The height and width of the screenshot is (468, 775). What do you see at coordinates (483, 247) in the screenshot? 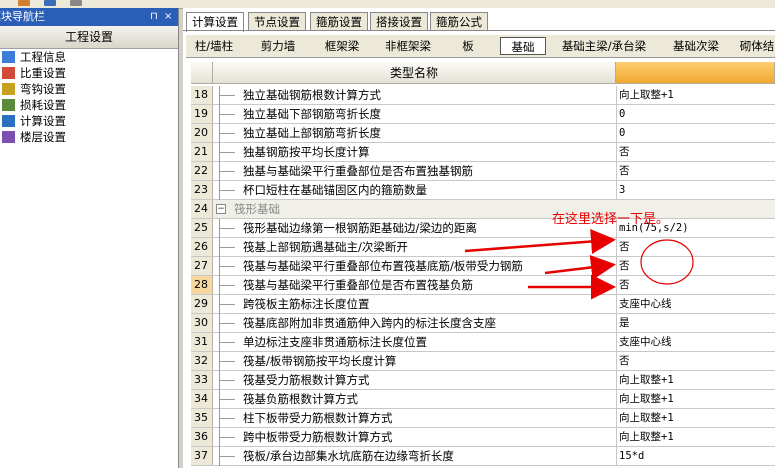
I see `table-row: 26 筏基上部钢筋遇基础主/次梁断开 否` at bounding box center [483, 247].